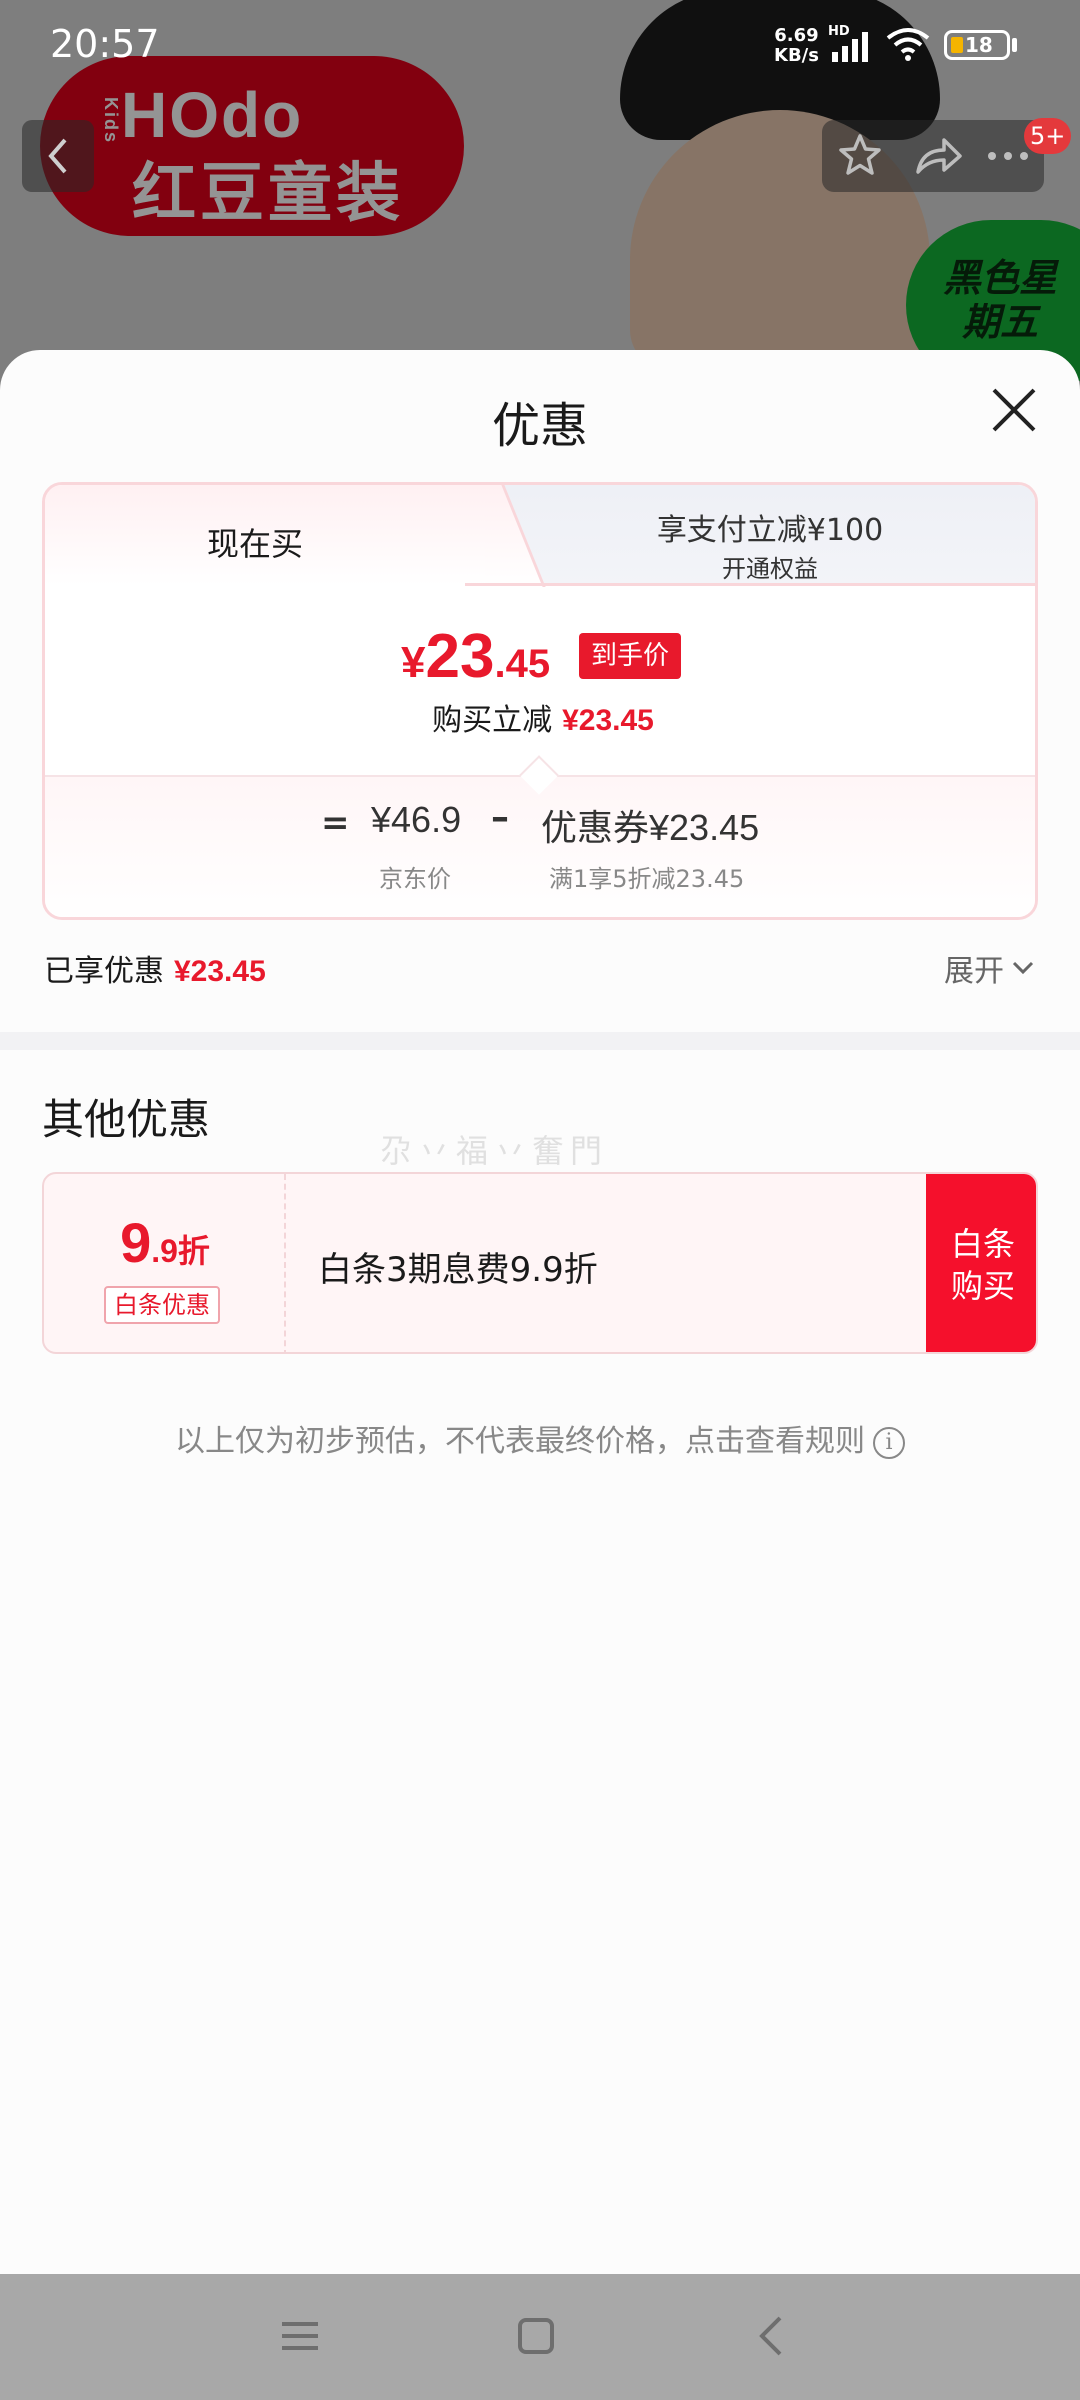  I want to click on sheet-title: 优惠, so click(539, 426).